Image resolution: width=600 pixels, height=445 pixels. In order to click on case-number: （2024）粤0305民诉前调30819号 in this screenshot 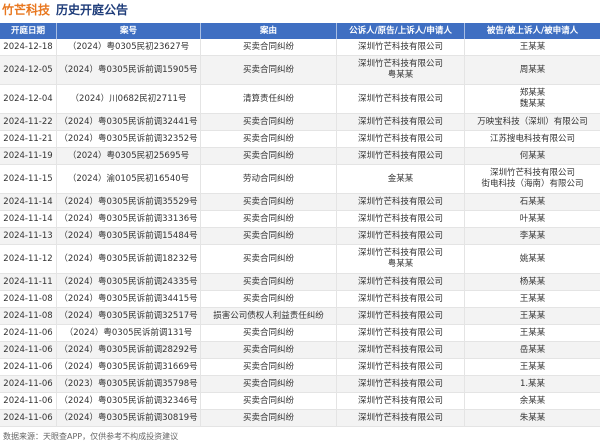, I will do `click(129, 418)`.